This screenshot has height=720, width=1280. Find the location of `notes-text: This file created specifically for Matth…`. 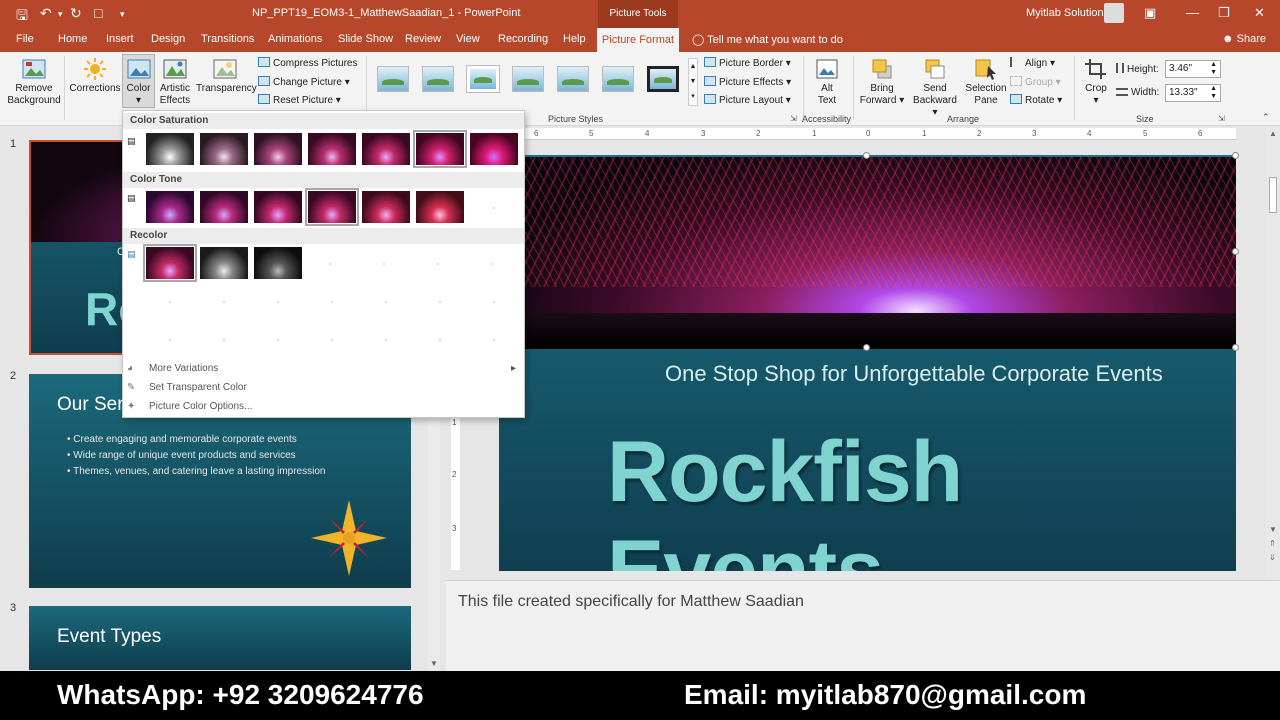

notes-text: This file created specifically for Matth… is located at coordinates (631, 602).